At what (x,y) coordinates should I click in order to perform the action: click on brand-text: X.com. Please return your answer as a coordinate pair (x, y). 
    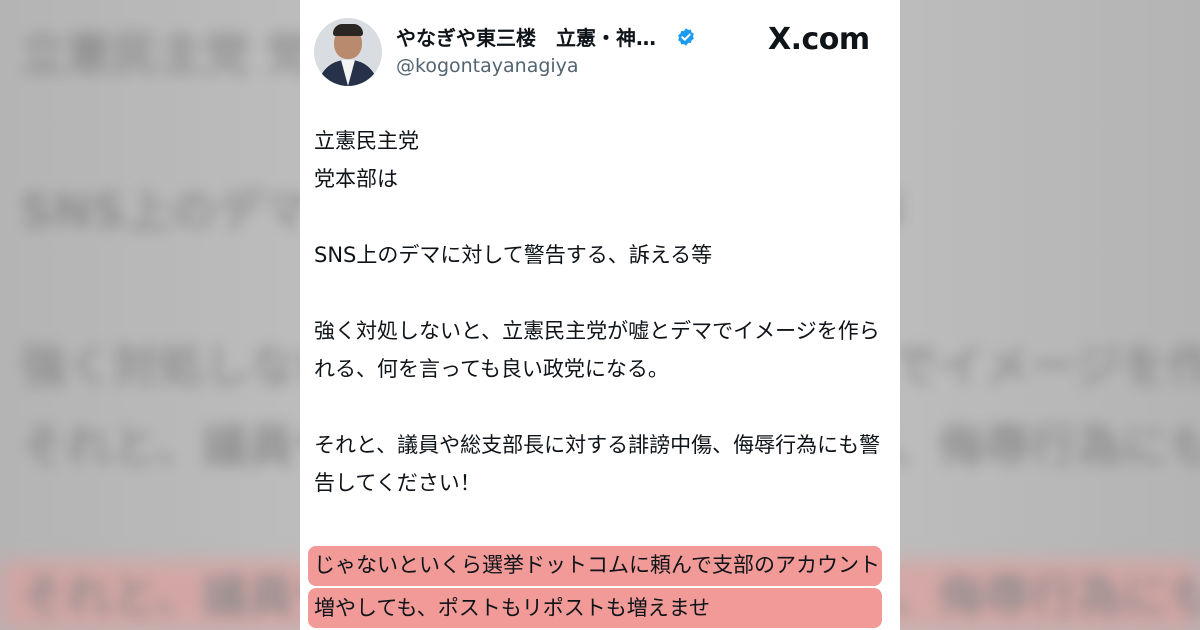
    Looking at the image, I should click on (819, 39).